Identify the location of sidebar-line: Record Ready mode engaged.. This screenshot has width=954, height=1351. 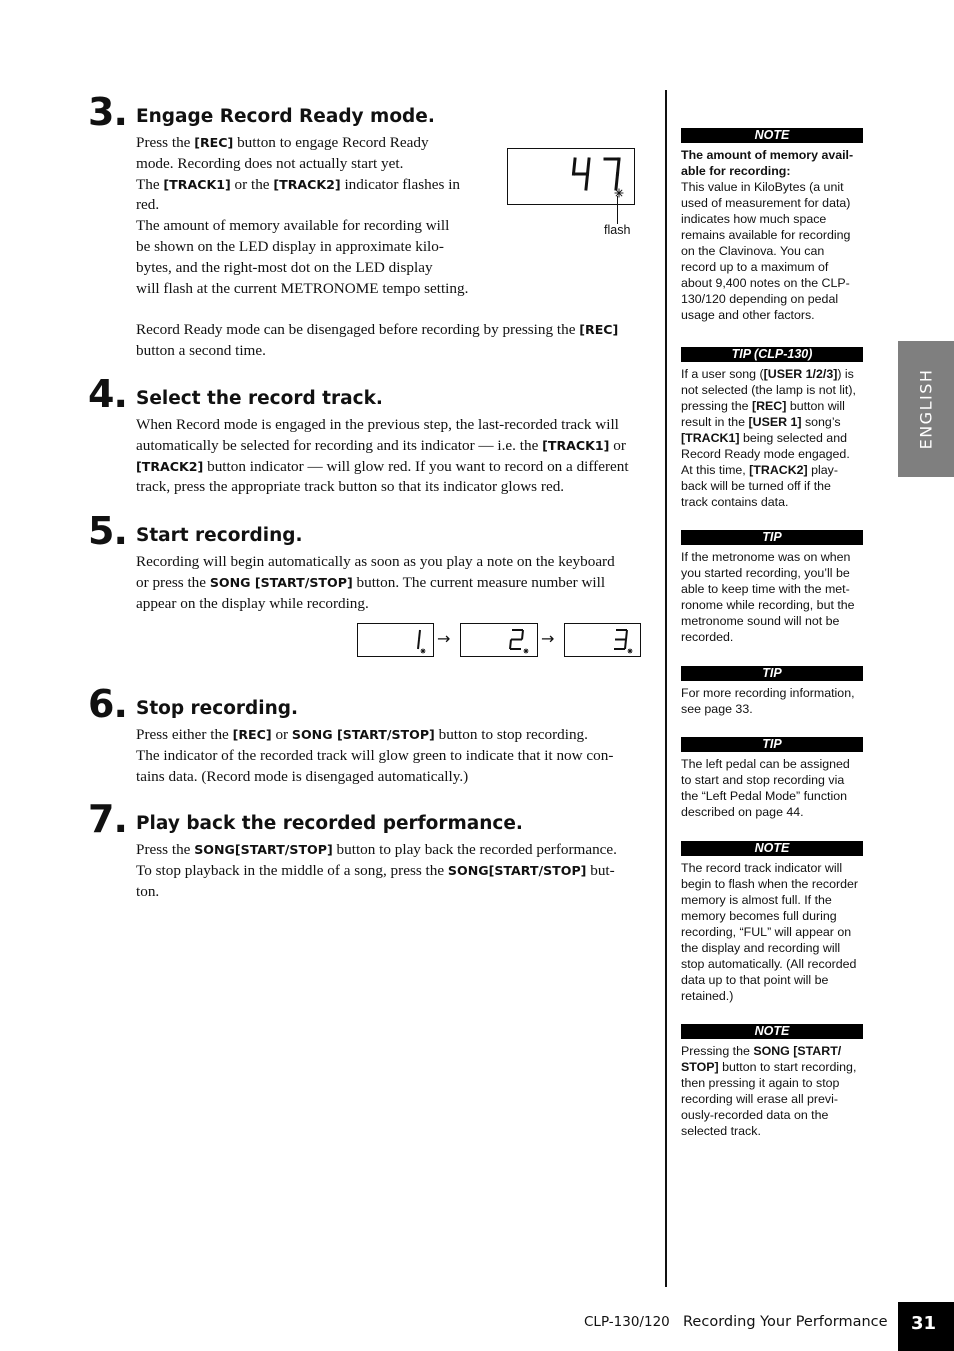
(765, 454).